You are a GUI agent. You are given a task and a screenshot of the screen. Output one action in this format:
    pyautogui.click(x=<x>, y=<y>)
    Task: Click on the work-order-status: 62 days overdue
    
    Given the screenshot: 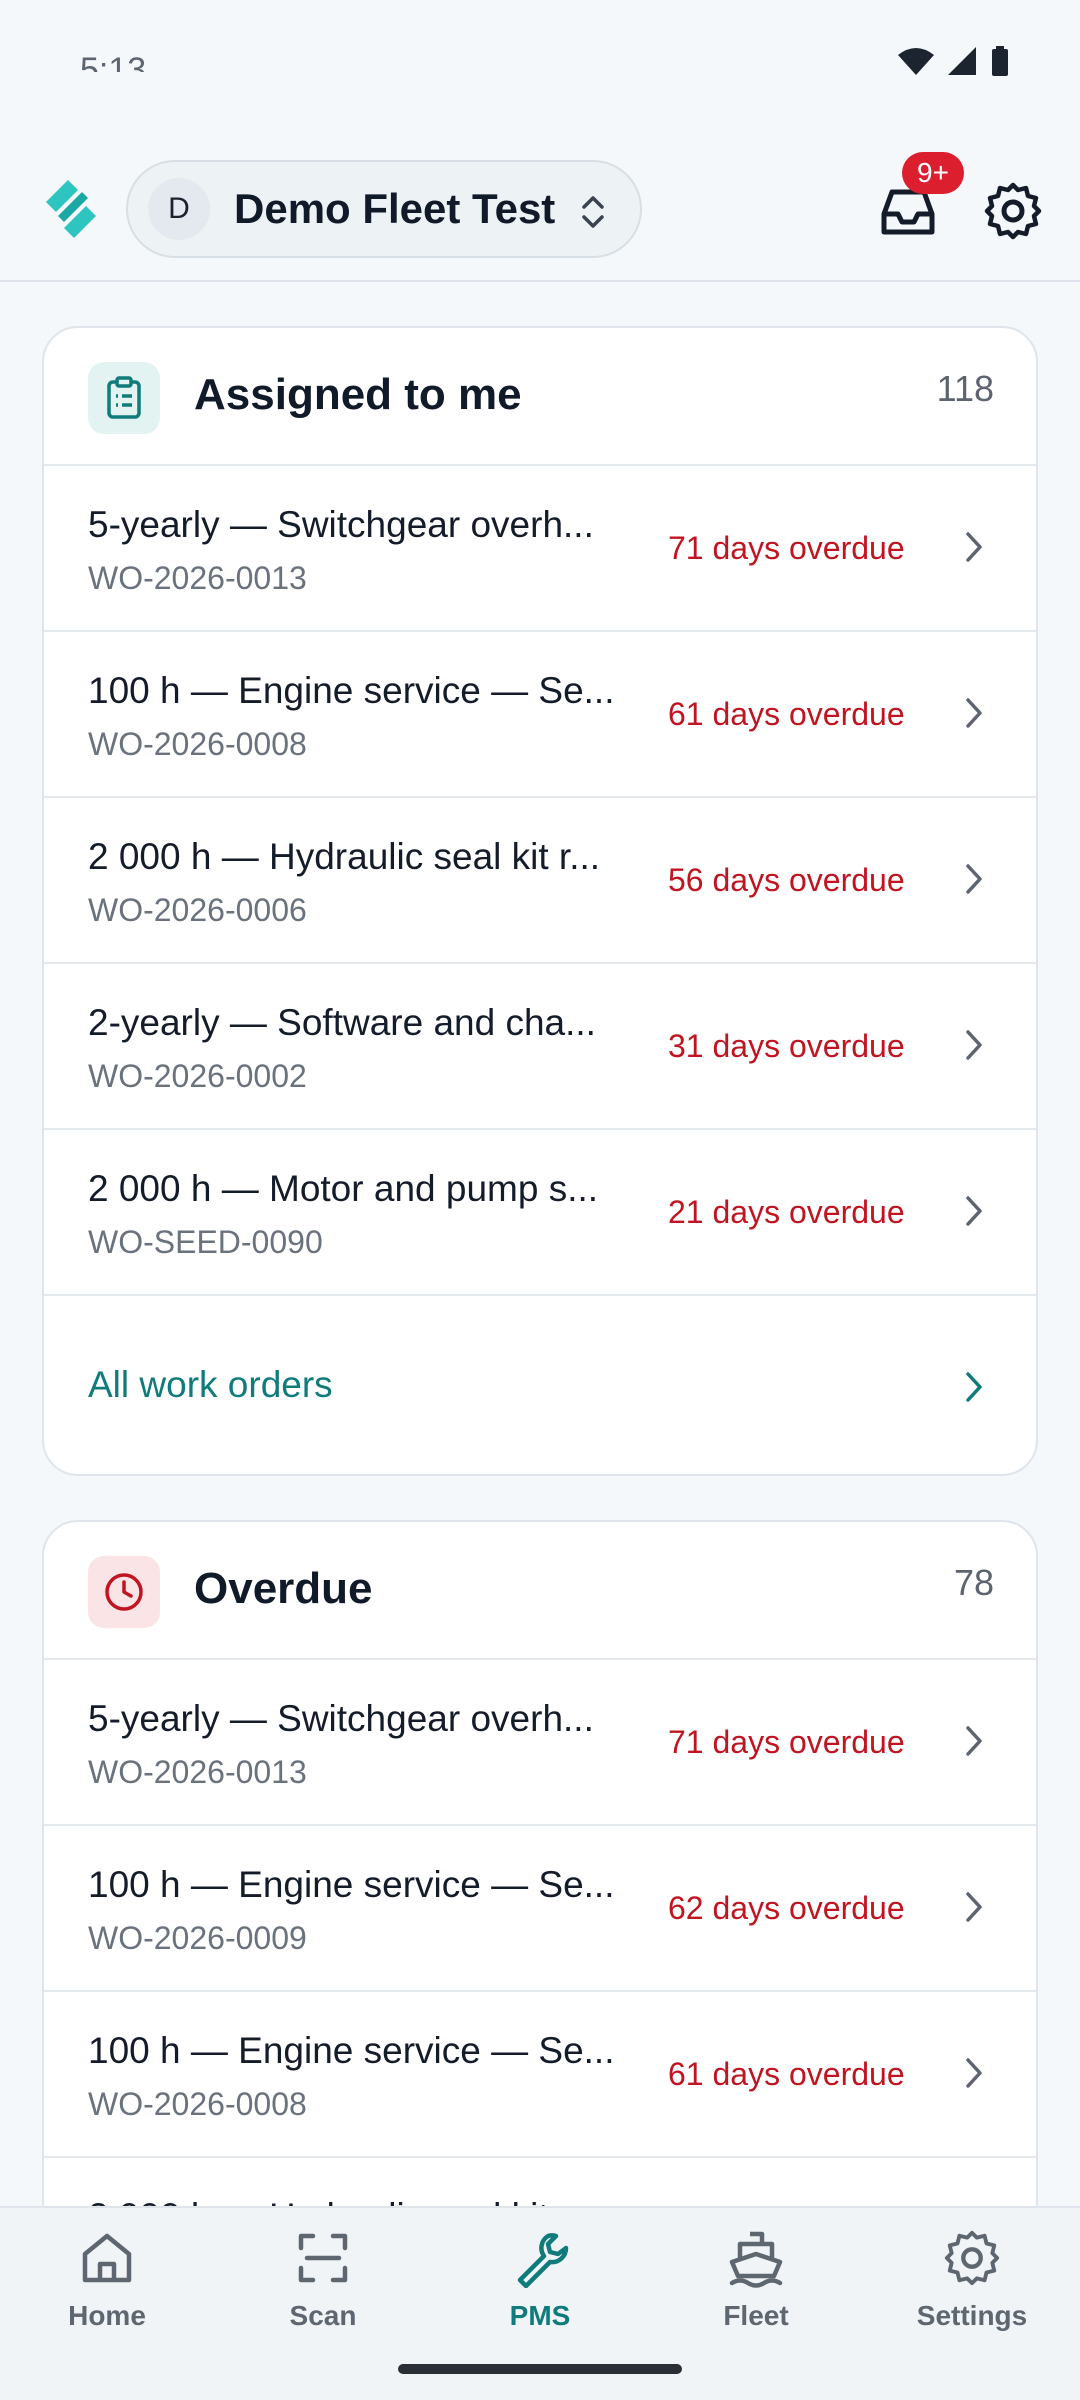 What is the action you would take?
    pyautogui.click(x=786, y=1908)
    